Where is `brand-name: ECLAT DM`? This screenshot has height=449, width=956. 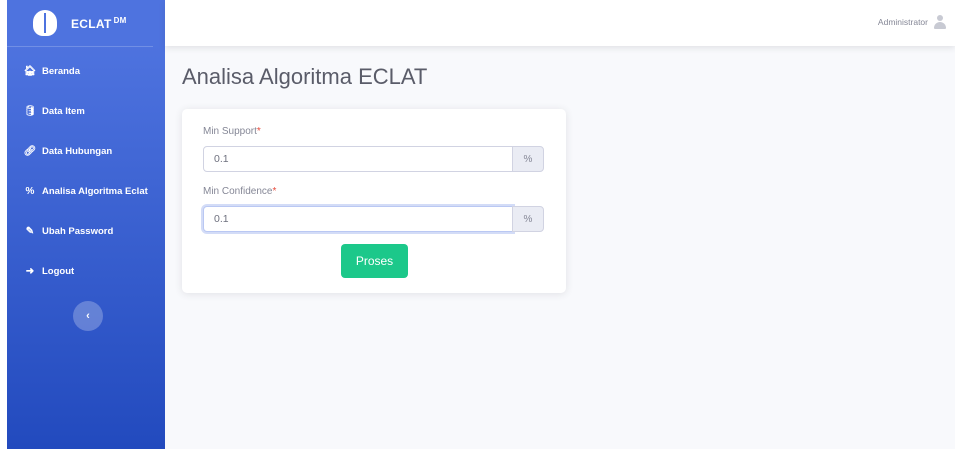
brand-name: ECLAT DM is located at coordinates (99, 23).